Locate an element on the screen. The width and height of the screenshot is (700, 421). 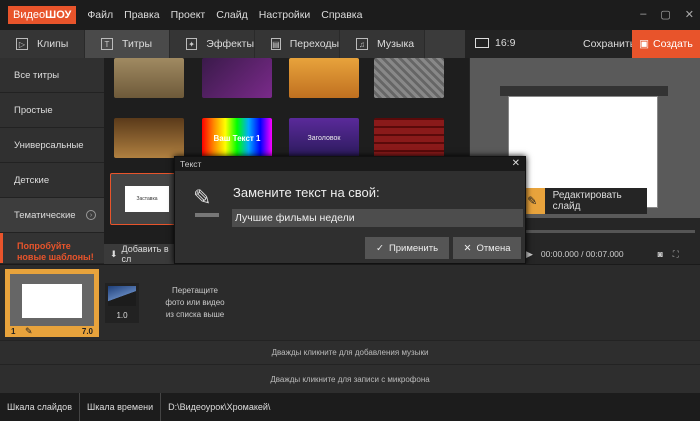
dialog-title: Текст is located at coordinates (350, 164).